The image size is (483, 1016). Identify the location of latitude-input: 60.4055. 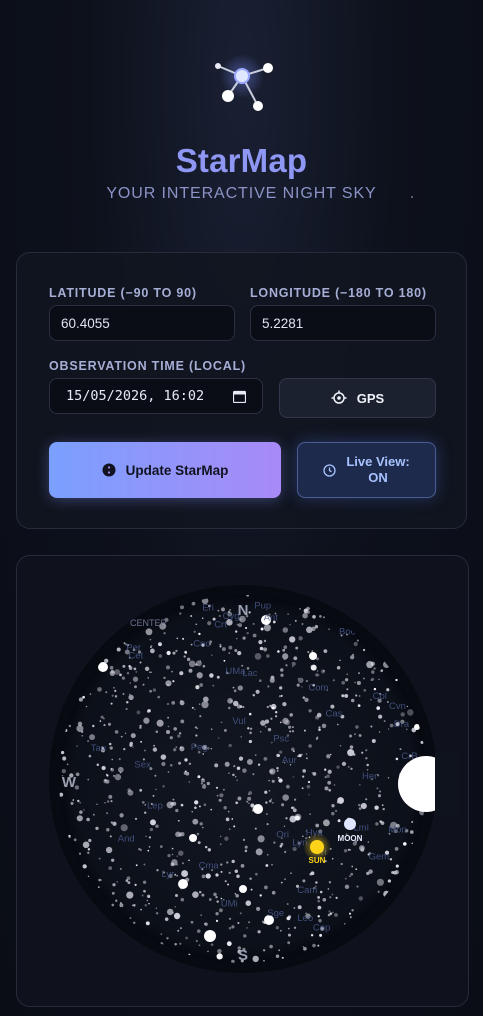
(142, 323).